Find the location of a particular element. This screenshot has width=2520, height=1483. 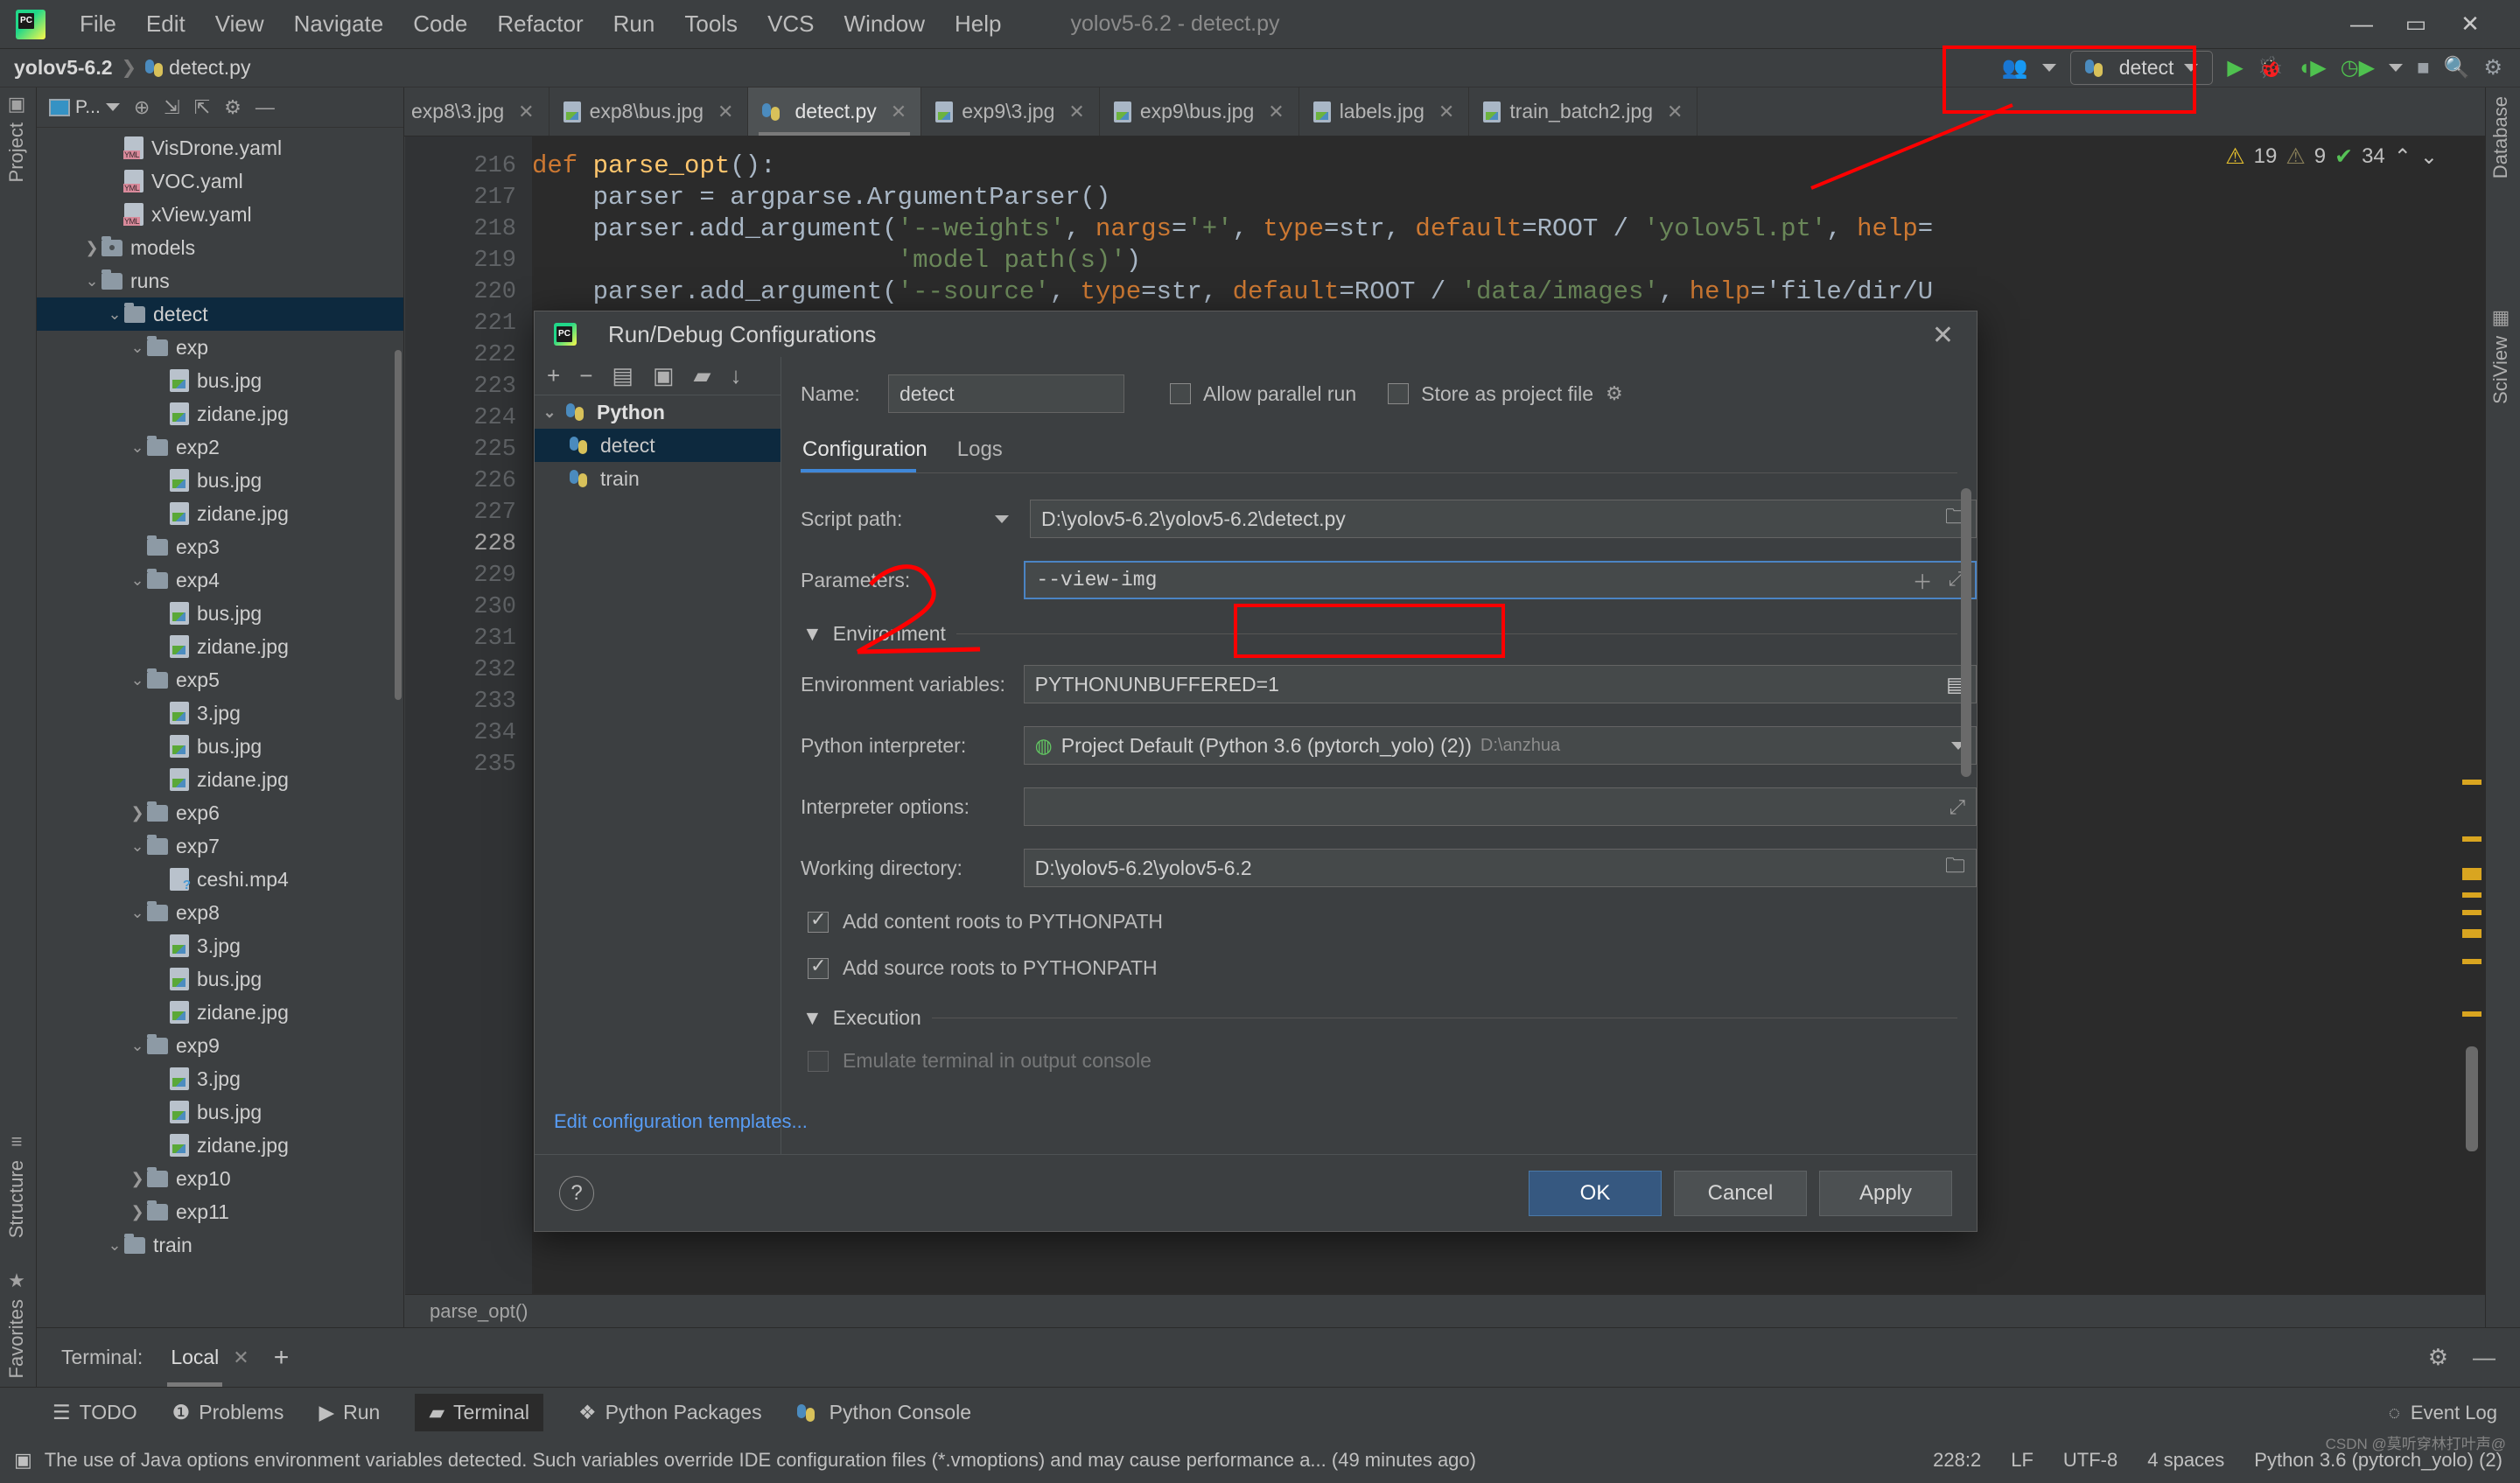

sort-icon: ↓ is located at coordinates (736, 375).